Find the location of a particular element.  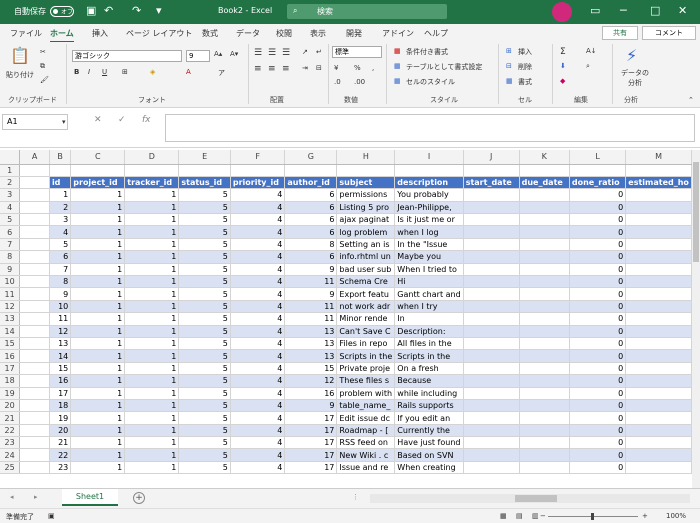

number-format-select: 標準 is located at coordinates (357, 52).